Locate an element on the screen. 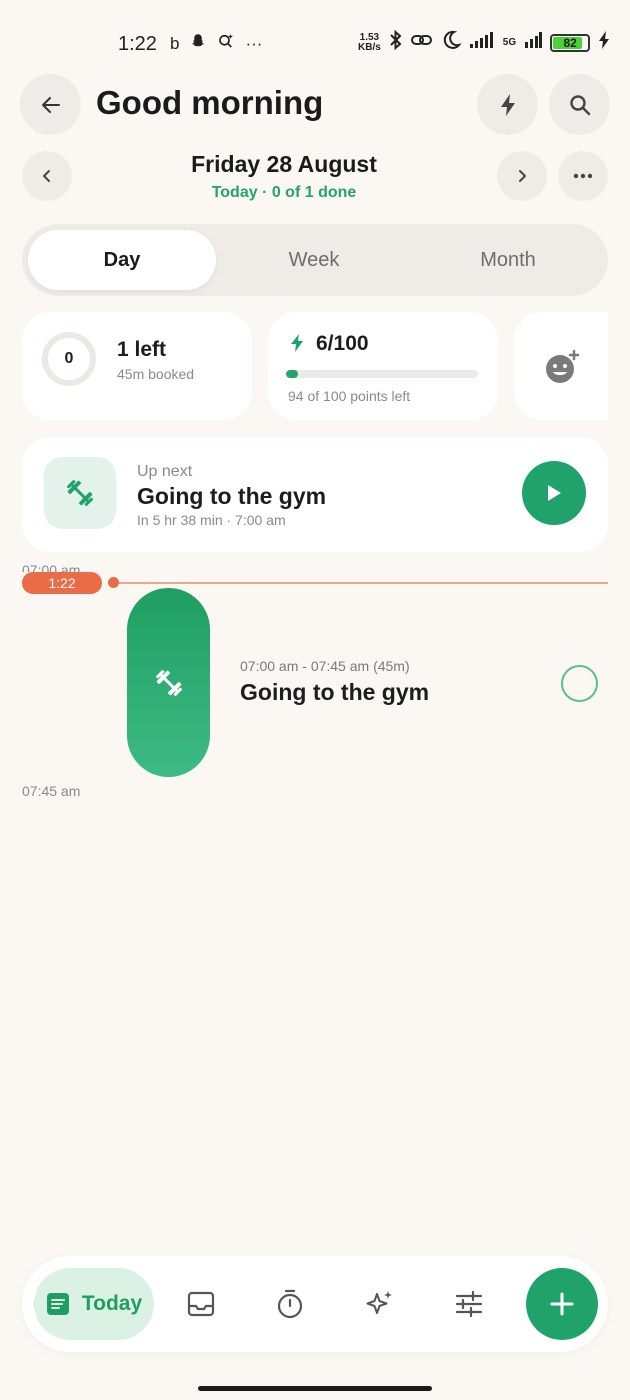 This screenshot has height=1400, width=630. current-time-dot is located at coordinates (113, 582).